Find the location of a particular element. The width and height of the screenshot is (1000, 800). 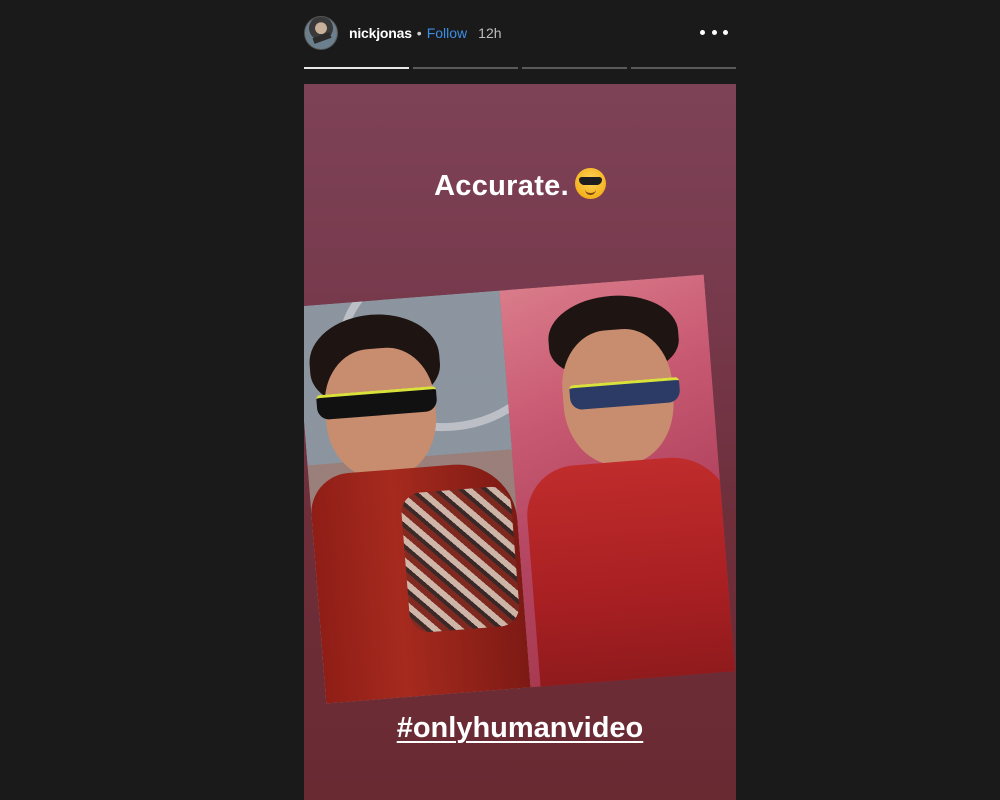

avatar-icon is located at coordinates (321, 33).